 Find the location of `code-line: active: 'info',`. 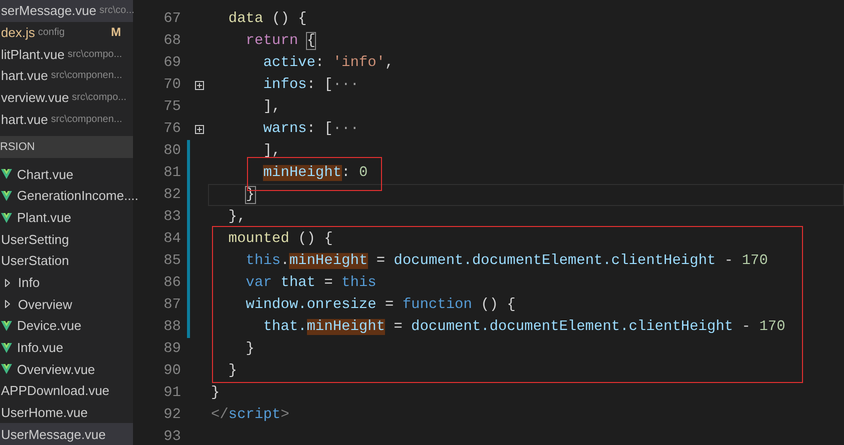

code-line: active: 'info', is located at coordinates (328, 63).